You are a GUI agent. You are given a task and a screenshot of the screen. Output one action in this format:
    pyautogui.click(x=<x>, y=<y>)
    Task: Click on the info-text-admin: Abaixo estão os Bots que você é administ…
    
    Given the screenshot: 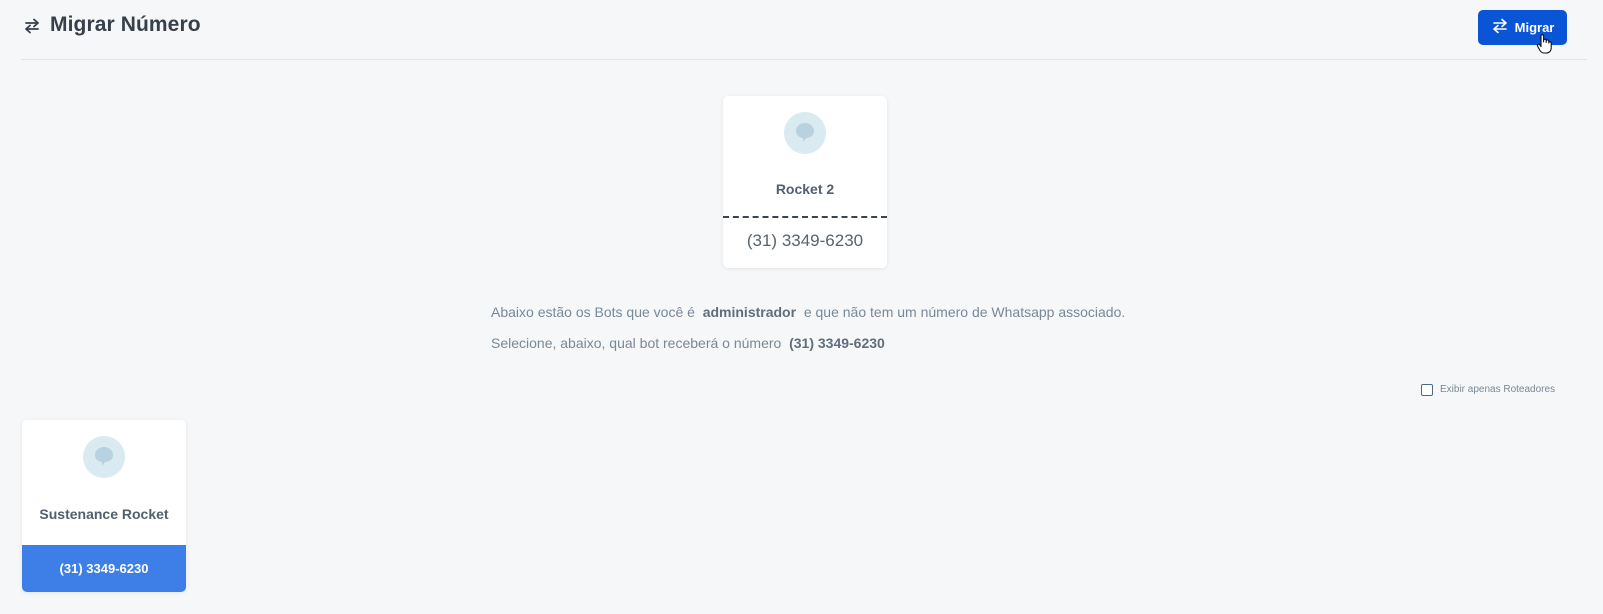 What is the action you would take?
    pyautogui.click(x=808, y=312)
    